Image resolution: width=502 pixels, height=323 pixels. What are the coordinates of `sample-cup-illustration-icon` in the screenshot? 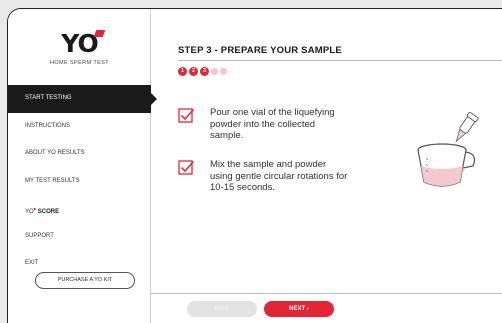 It's located at (448, 149).